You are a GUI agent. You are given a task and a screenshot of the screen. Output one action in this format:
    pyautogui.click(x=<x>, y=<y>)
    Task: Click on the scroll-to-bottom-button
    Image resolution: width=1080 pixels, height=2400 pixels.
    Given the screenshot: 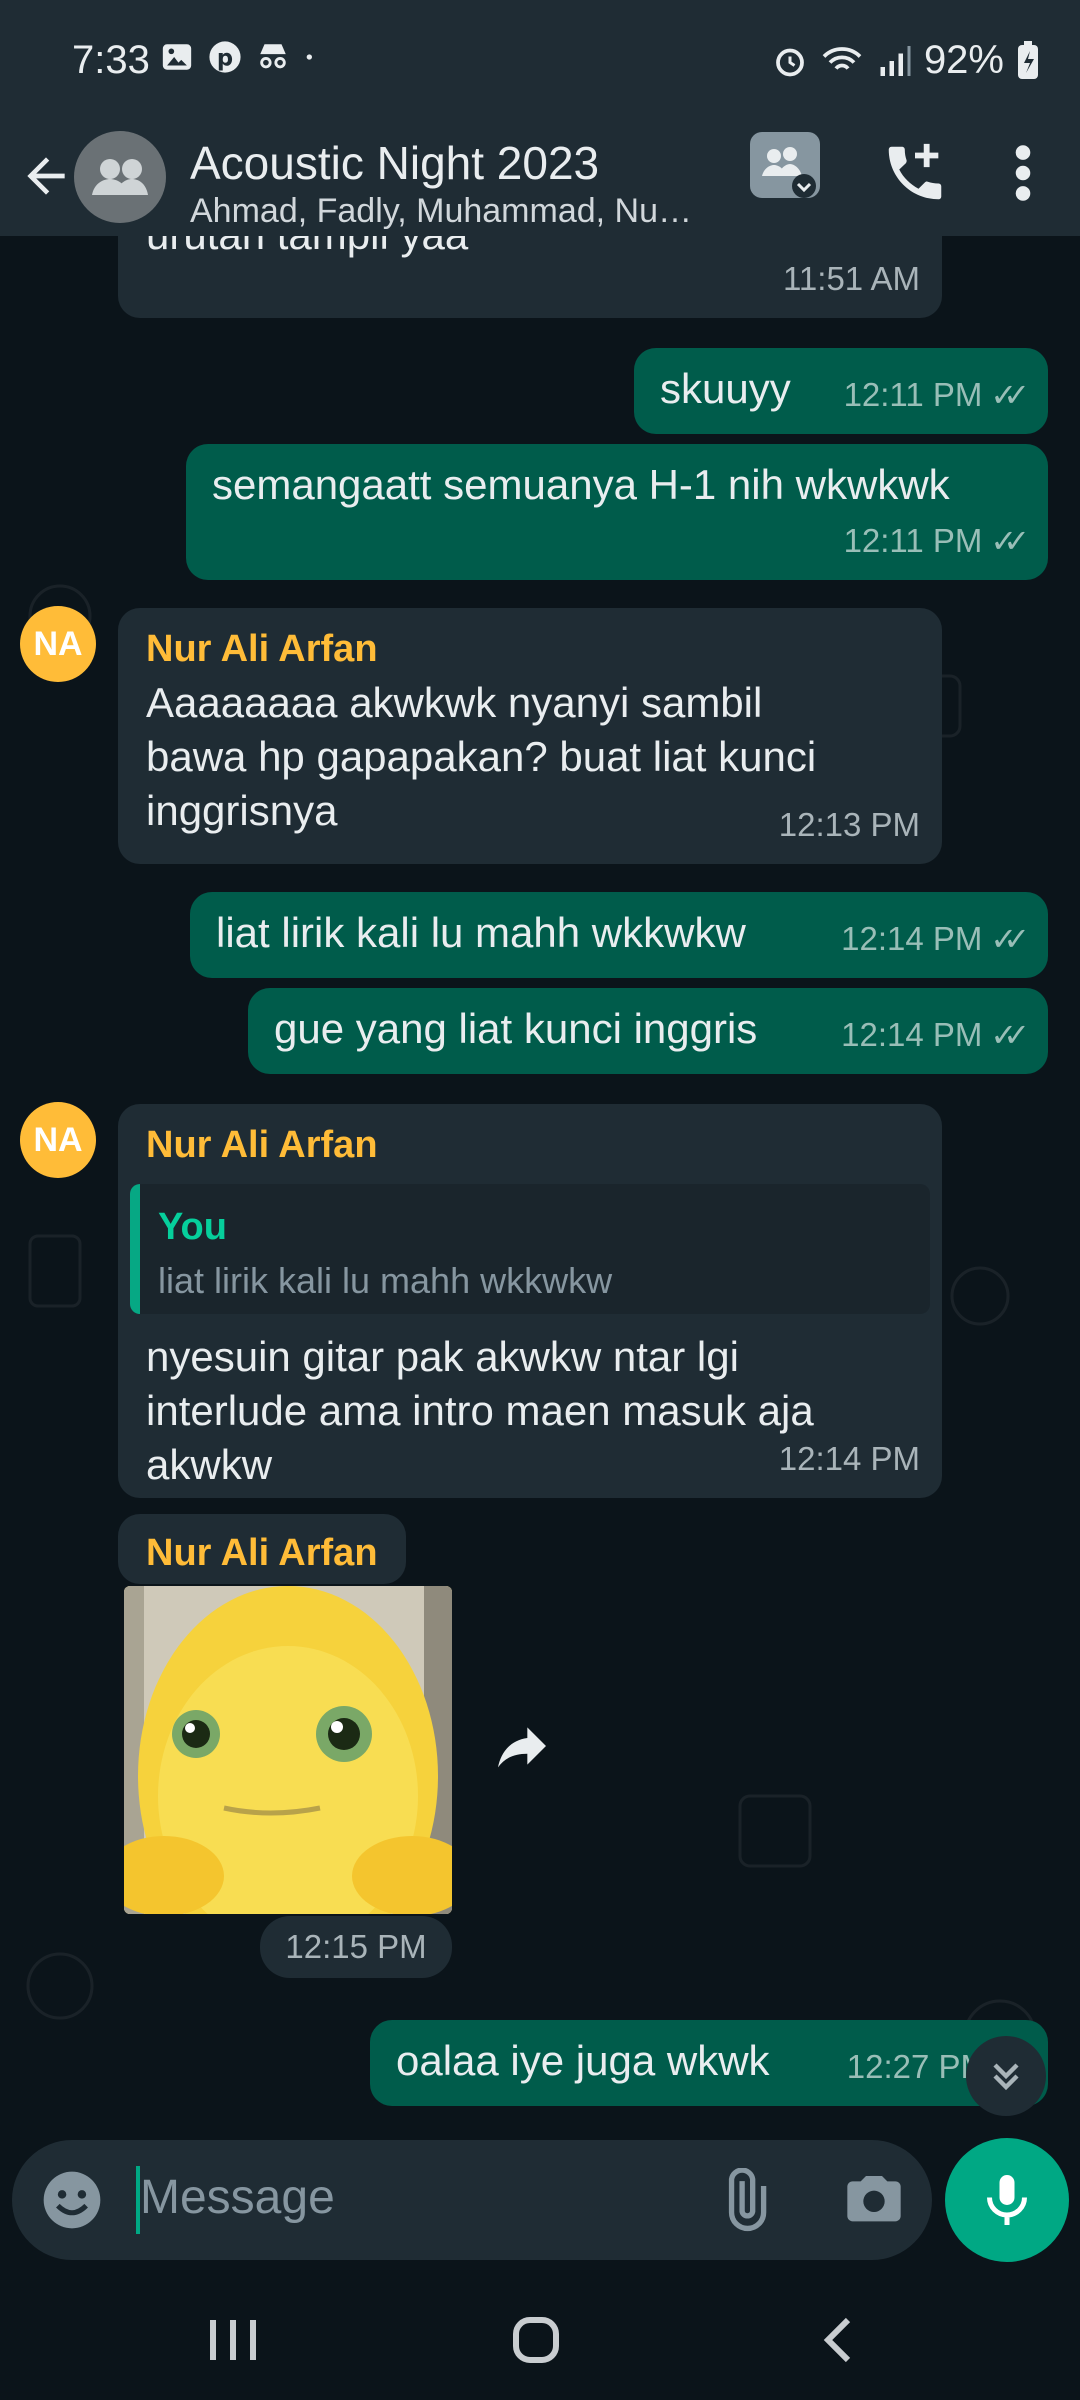 What is the action you would take?
    pyautogui.click(x=1006, y=2076)
    